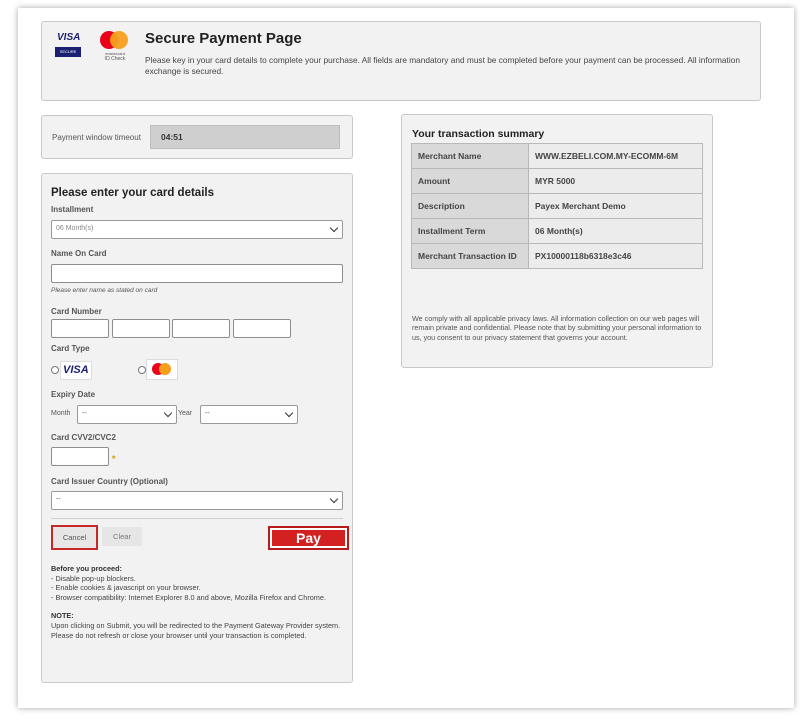  I want to click on mastercard-id-check-logo: mastercard ID Check, so click(115, 48).